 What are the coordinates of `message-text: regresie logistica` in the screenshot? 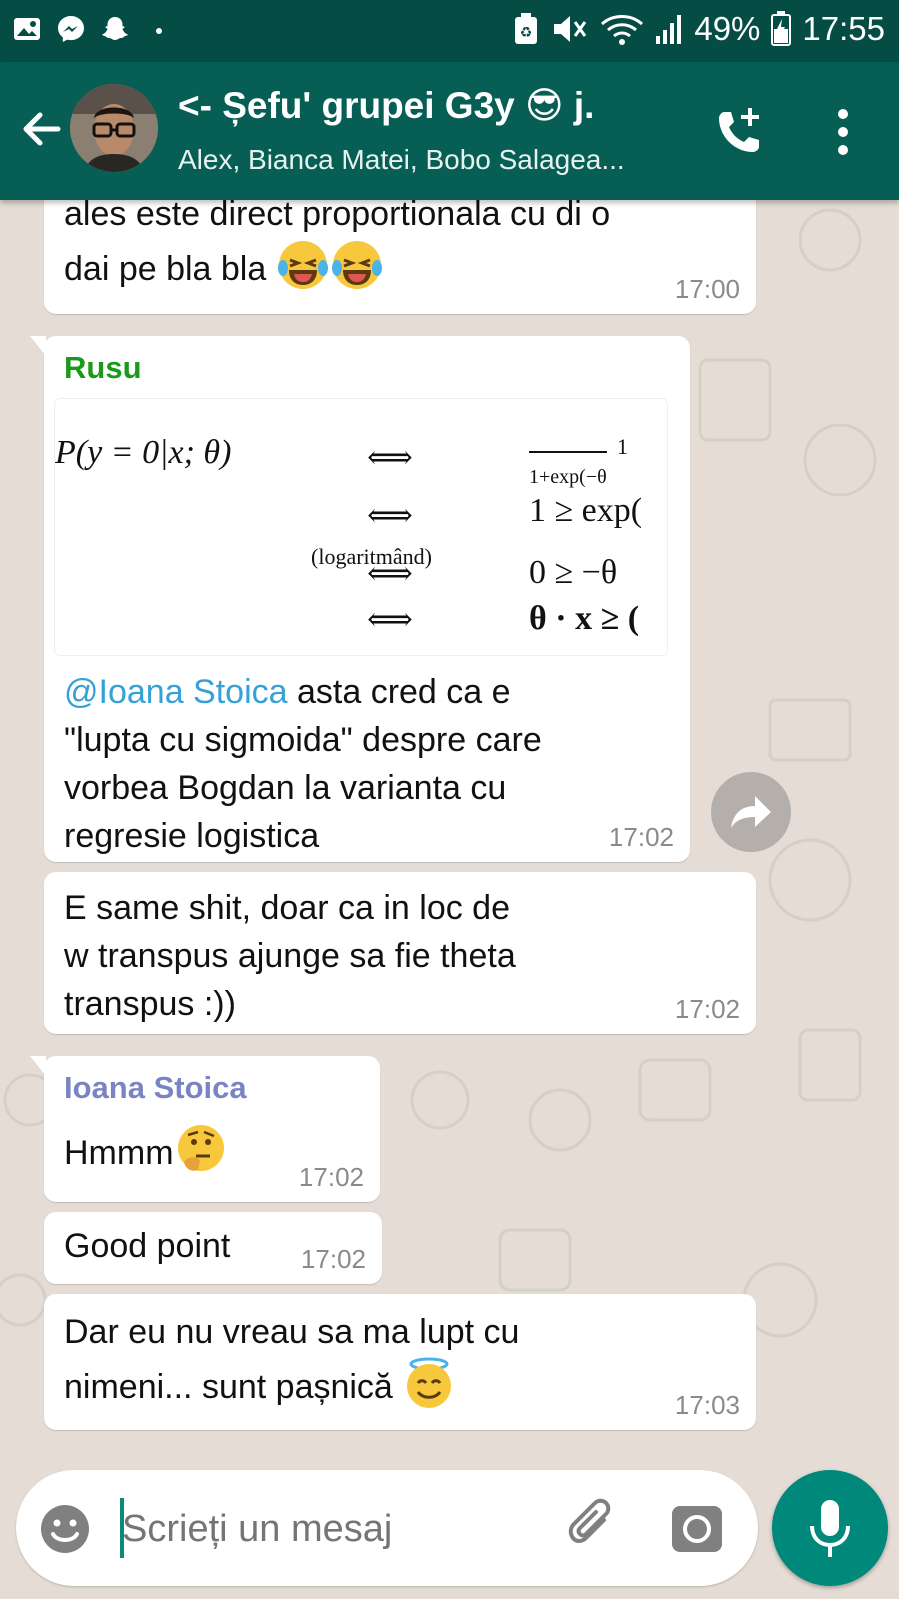 It's located at (192, 836).